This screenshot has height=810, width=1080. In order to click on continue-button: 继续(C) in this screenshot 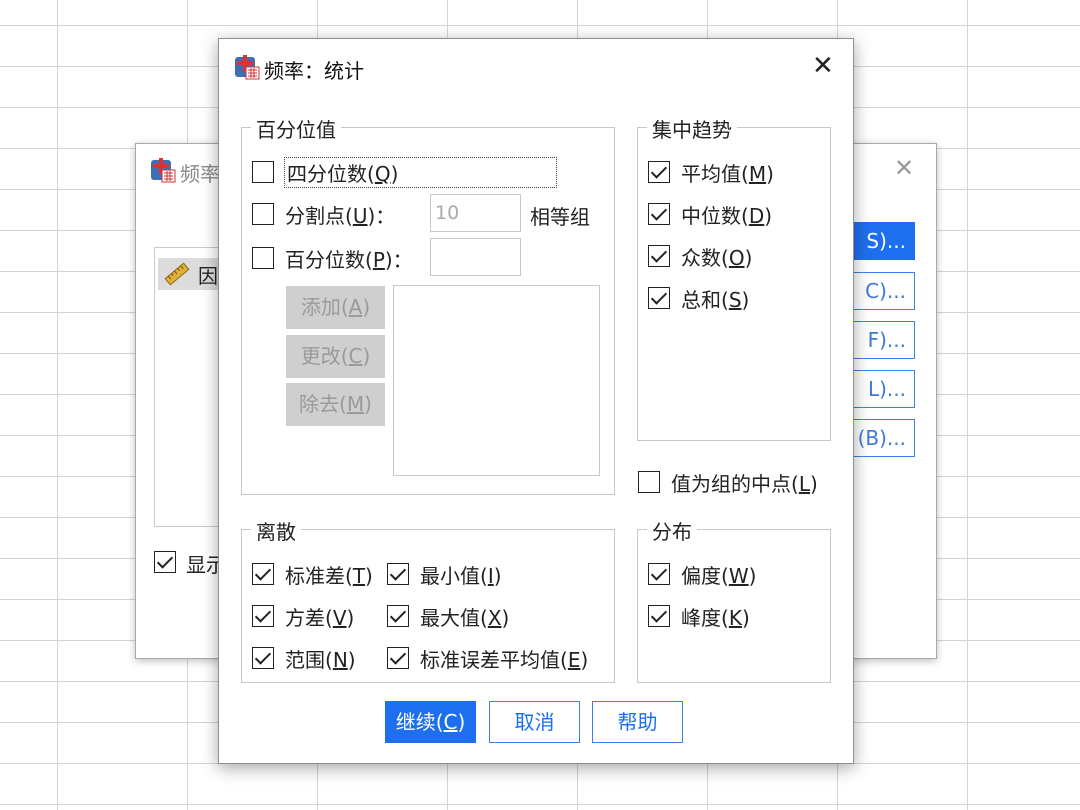, I will do `click(430, 722)`.